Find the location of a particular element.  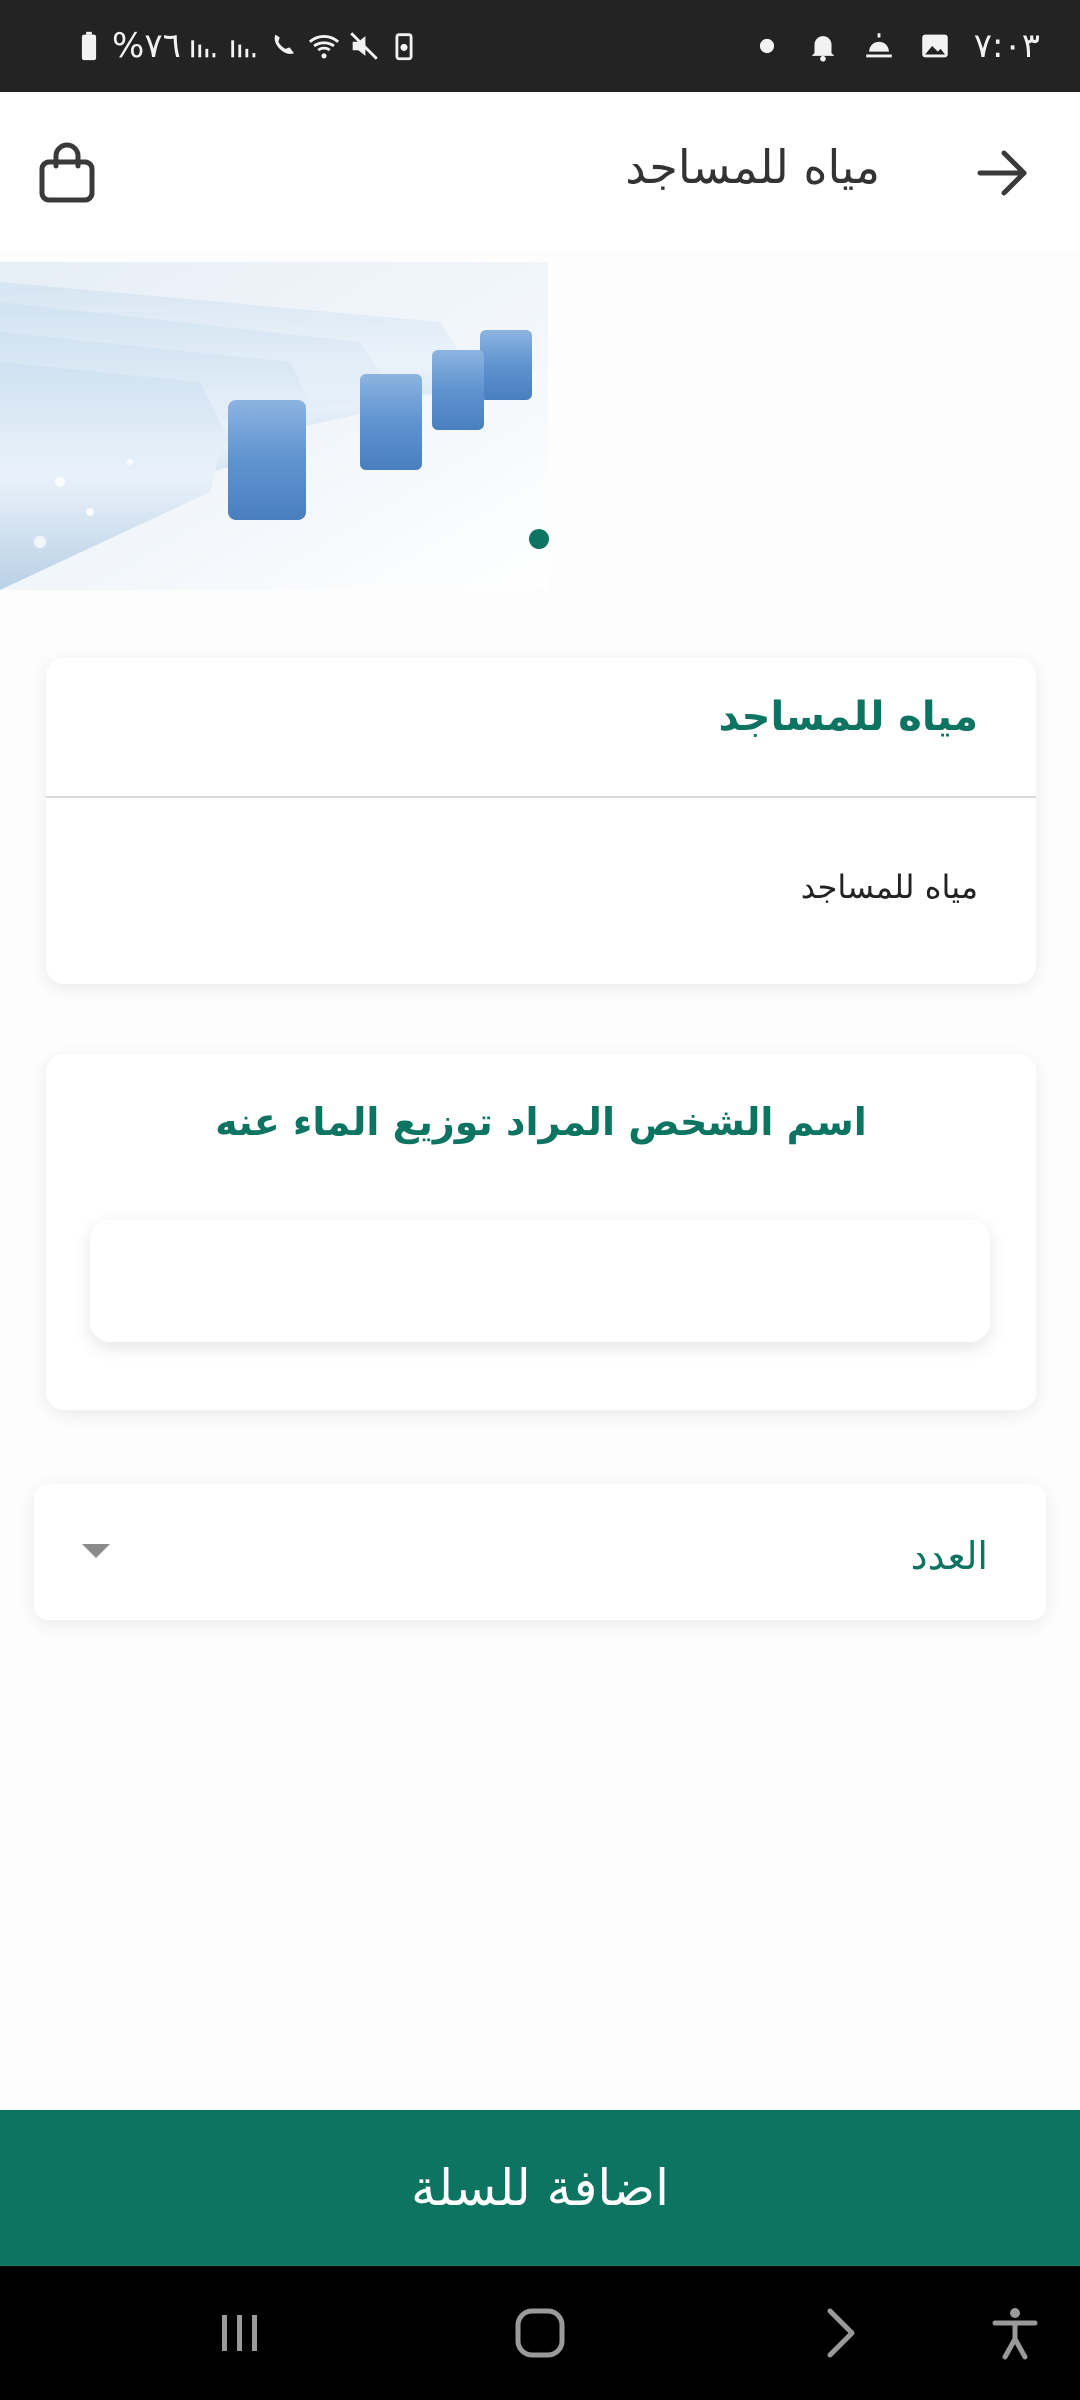

quantity-label: العدد is located at coordinates (949, 1556).